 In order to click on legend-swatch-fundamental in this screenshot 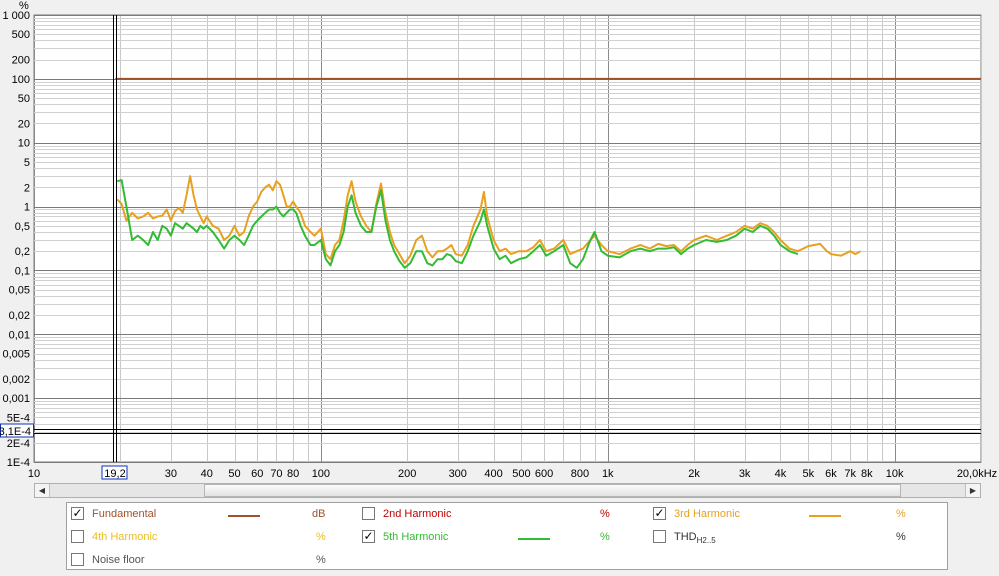, I will do `click(244, 516)`.